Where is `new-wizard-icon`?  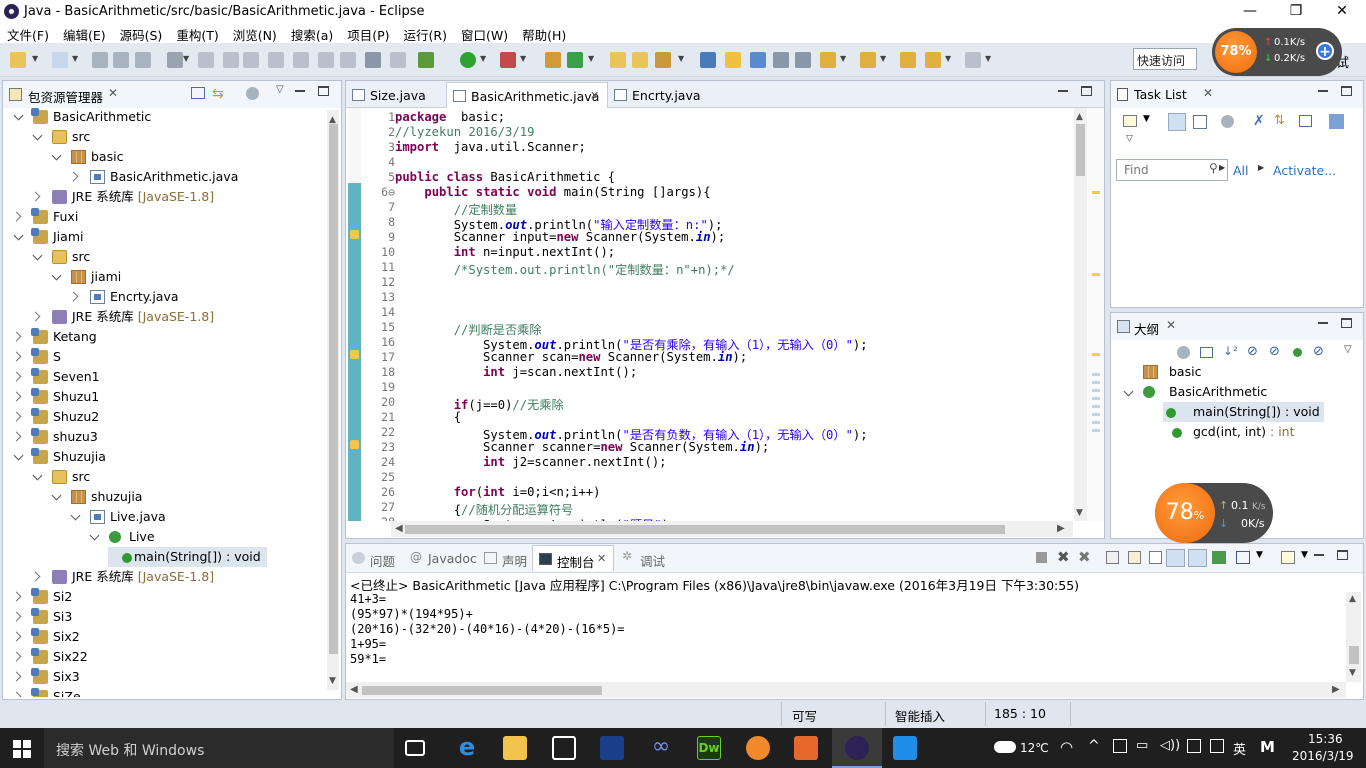
new-wizard-icon is located at coordinates (60, 60).